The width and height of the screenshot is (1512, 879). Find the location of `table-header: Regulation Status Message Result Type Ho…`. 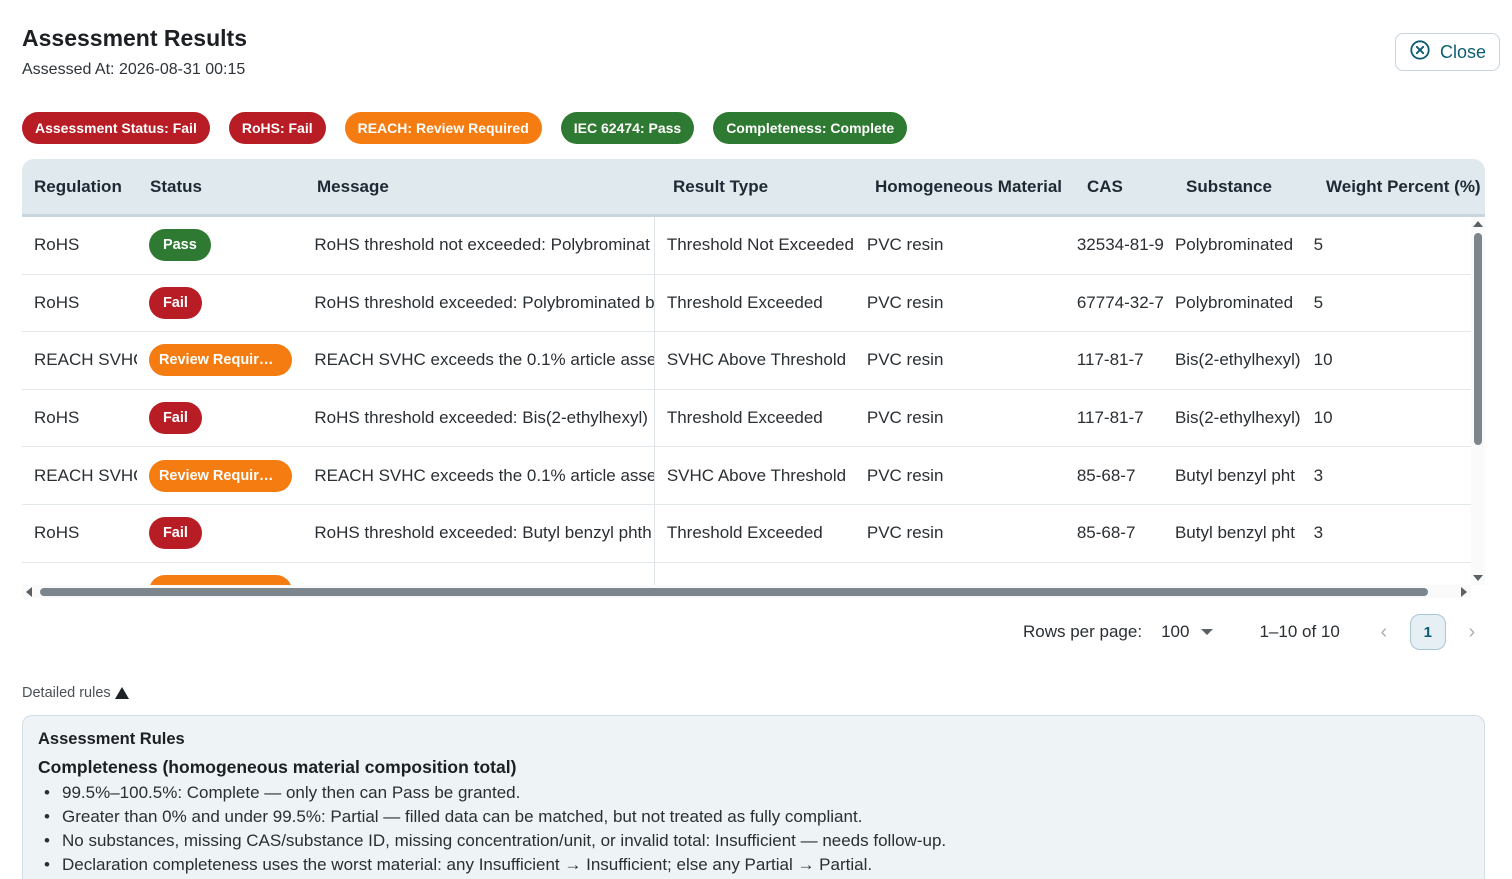

table-header: Regulation Status Message Result Type Ho… is located at coordinates (753, 188).